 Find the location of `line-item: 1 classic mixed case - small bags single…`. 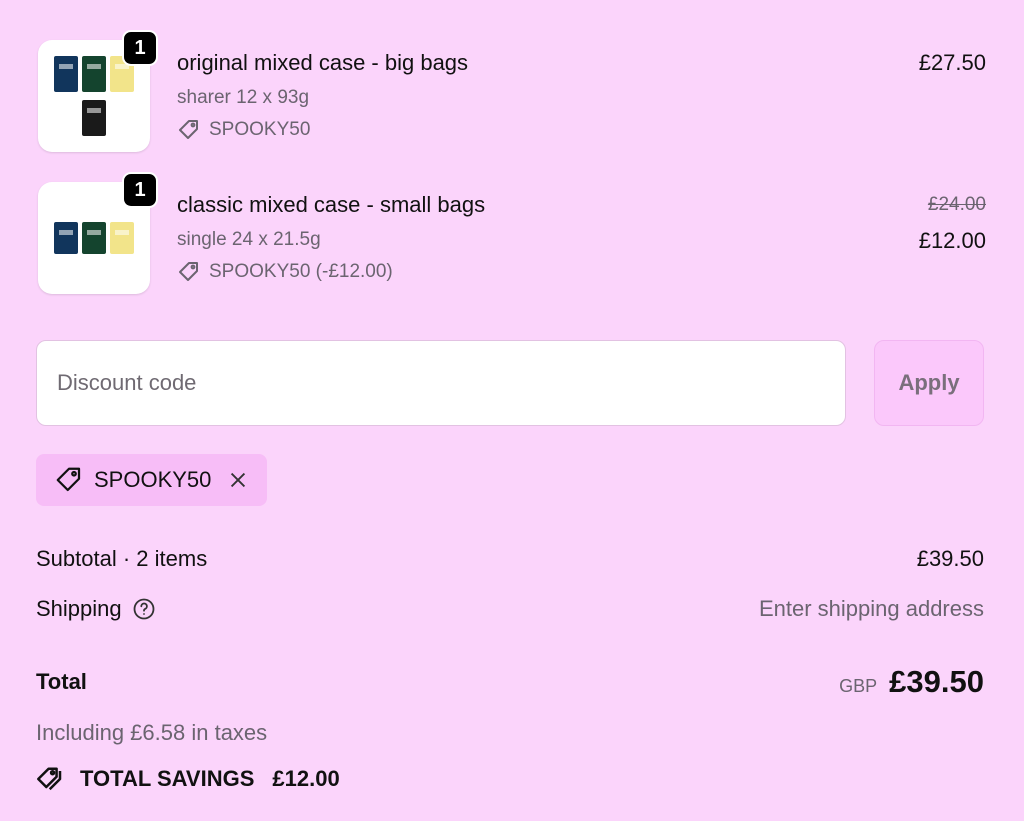

line-item: 1 classic mixed case - small bags single… is located at coordinates (511, 237).